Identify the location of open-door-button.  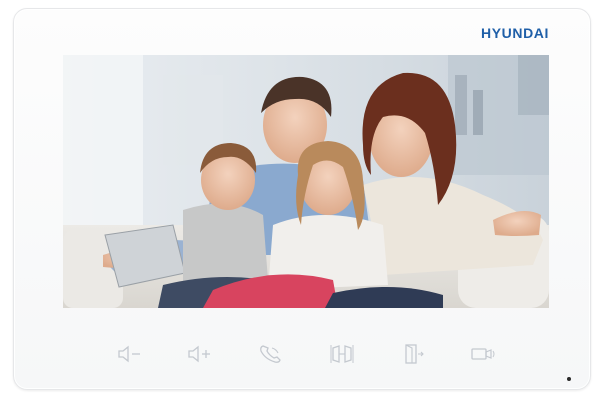
(413, 354).